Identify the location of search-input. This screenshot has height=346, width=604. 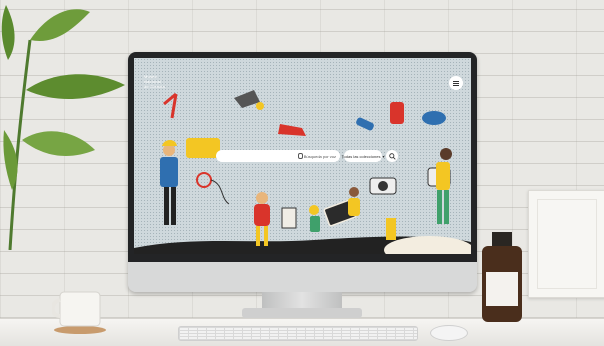
(255, 156).